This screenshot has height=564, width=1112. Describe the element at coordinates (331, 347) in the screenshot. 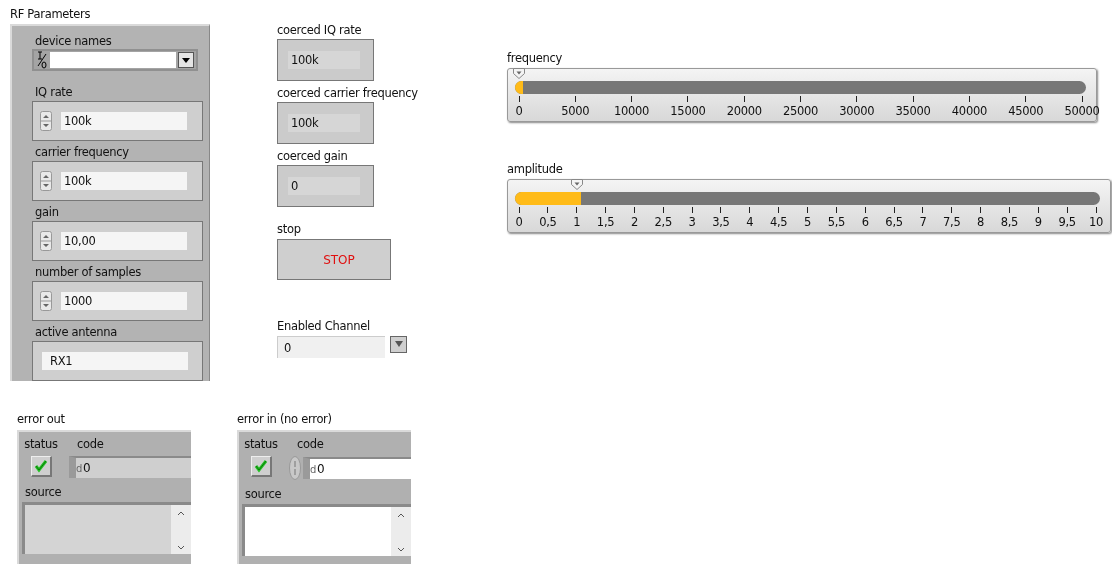

I see `channel-field: 0` at that location.